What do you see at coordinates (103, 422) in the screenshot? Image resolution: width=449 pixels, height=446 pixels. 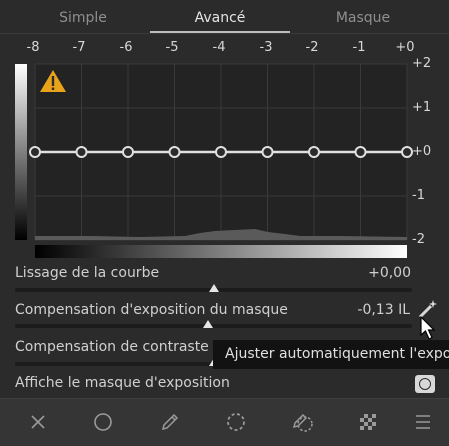 I see `circle-icon` at bounding box center [103, 422].